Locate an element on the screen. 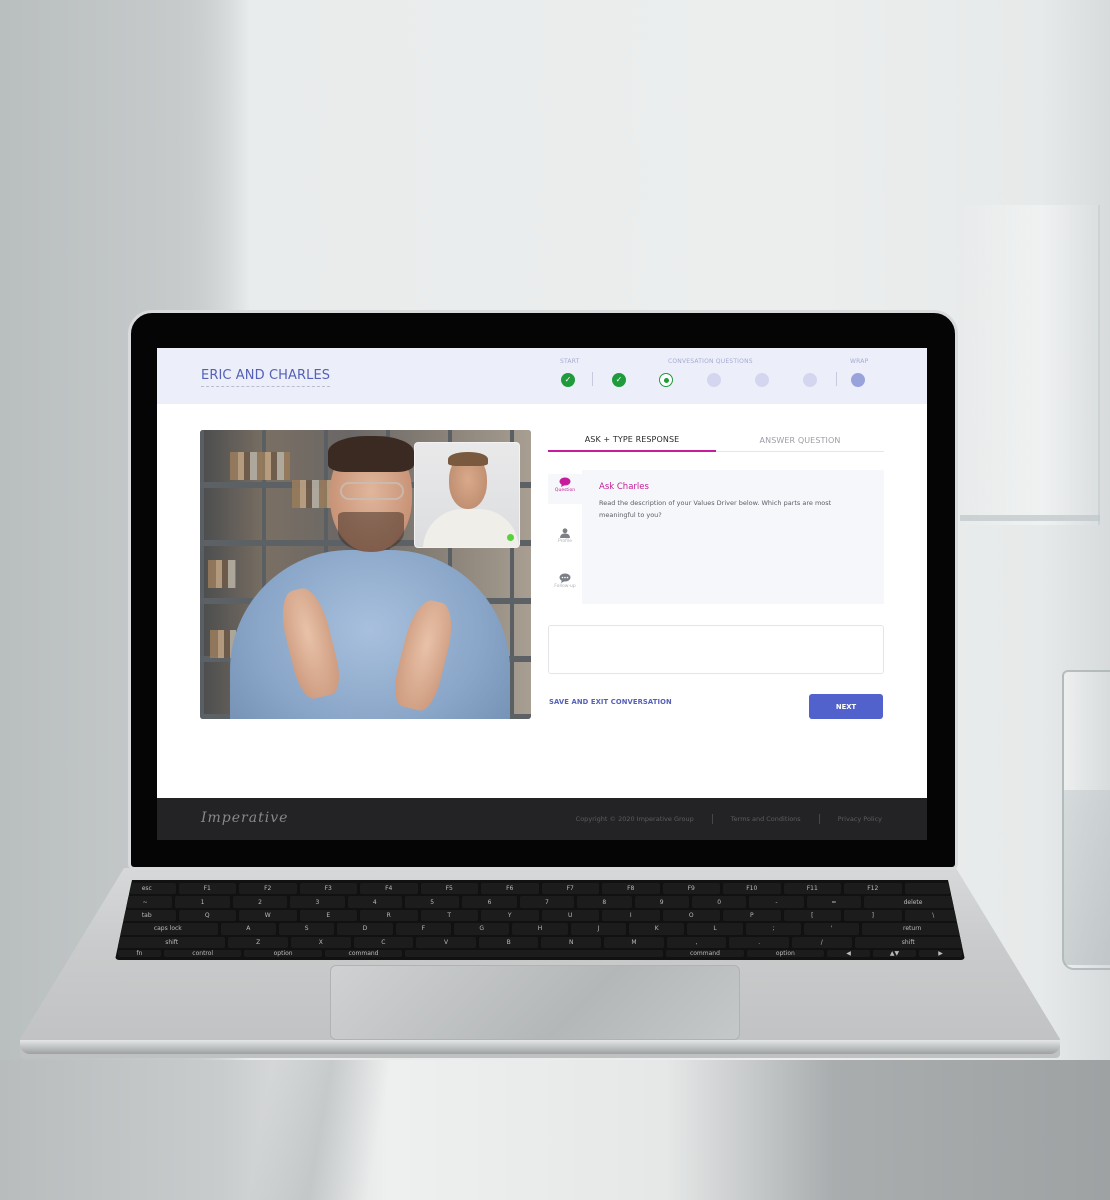  keyboard-key: Q is located at coordinates (207, 915).